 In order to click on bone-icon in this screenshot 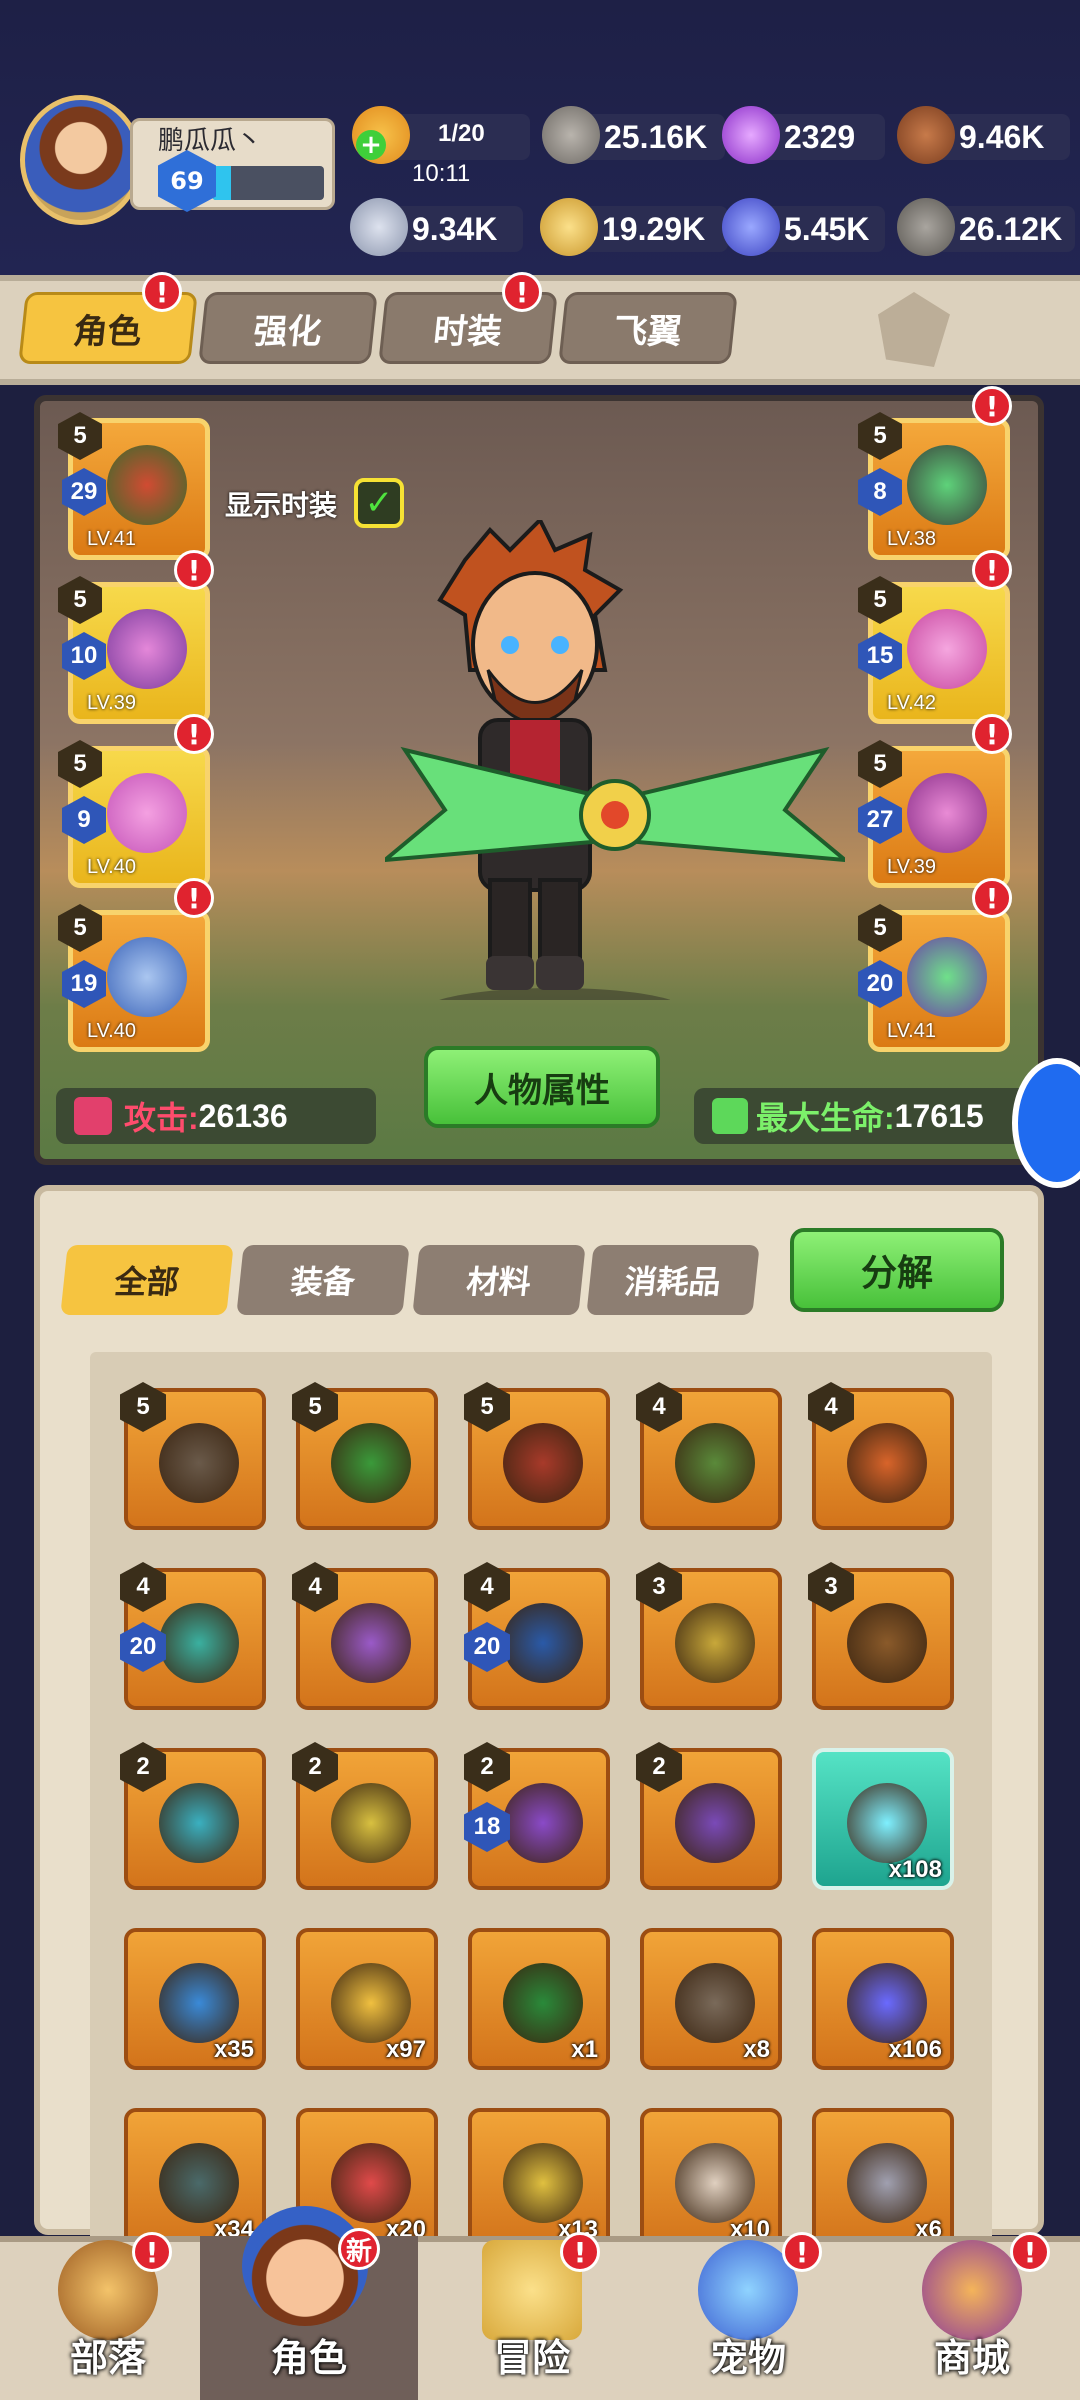, I will do `click(379, 227)`.